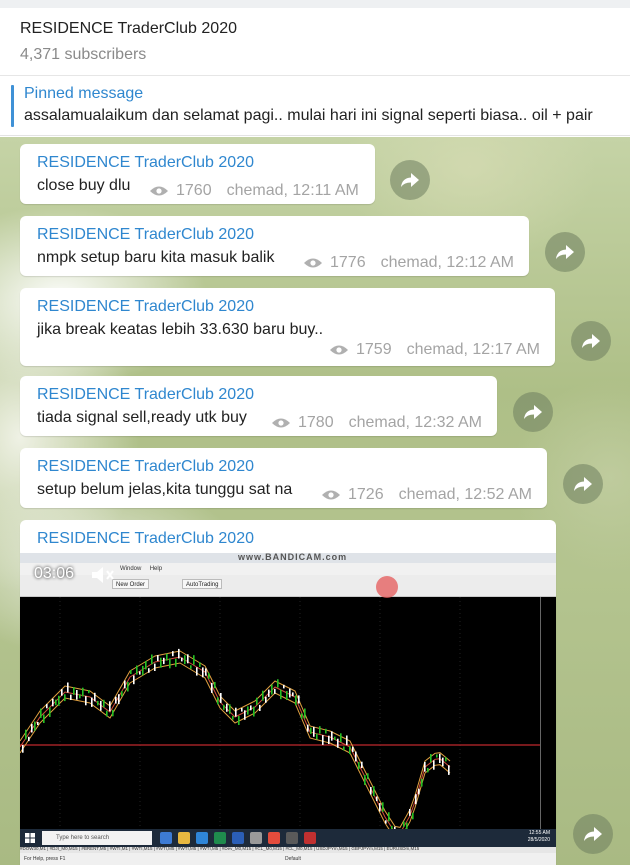 This screenshot has height=865, width=630. What do you see at coordinates (202, 584) in the screenshot?
I see `autotrading-button: AutoTrading` at bounding box center [202, 584].